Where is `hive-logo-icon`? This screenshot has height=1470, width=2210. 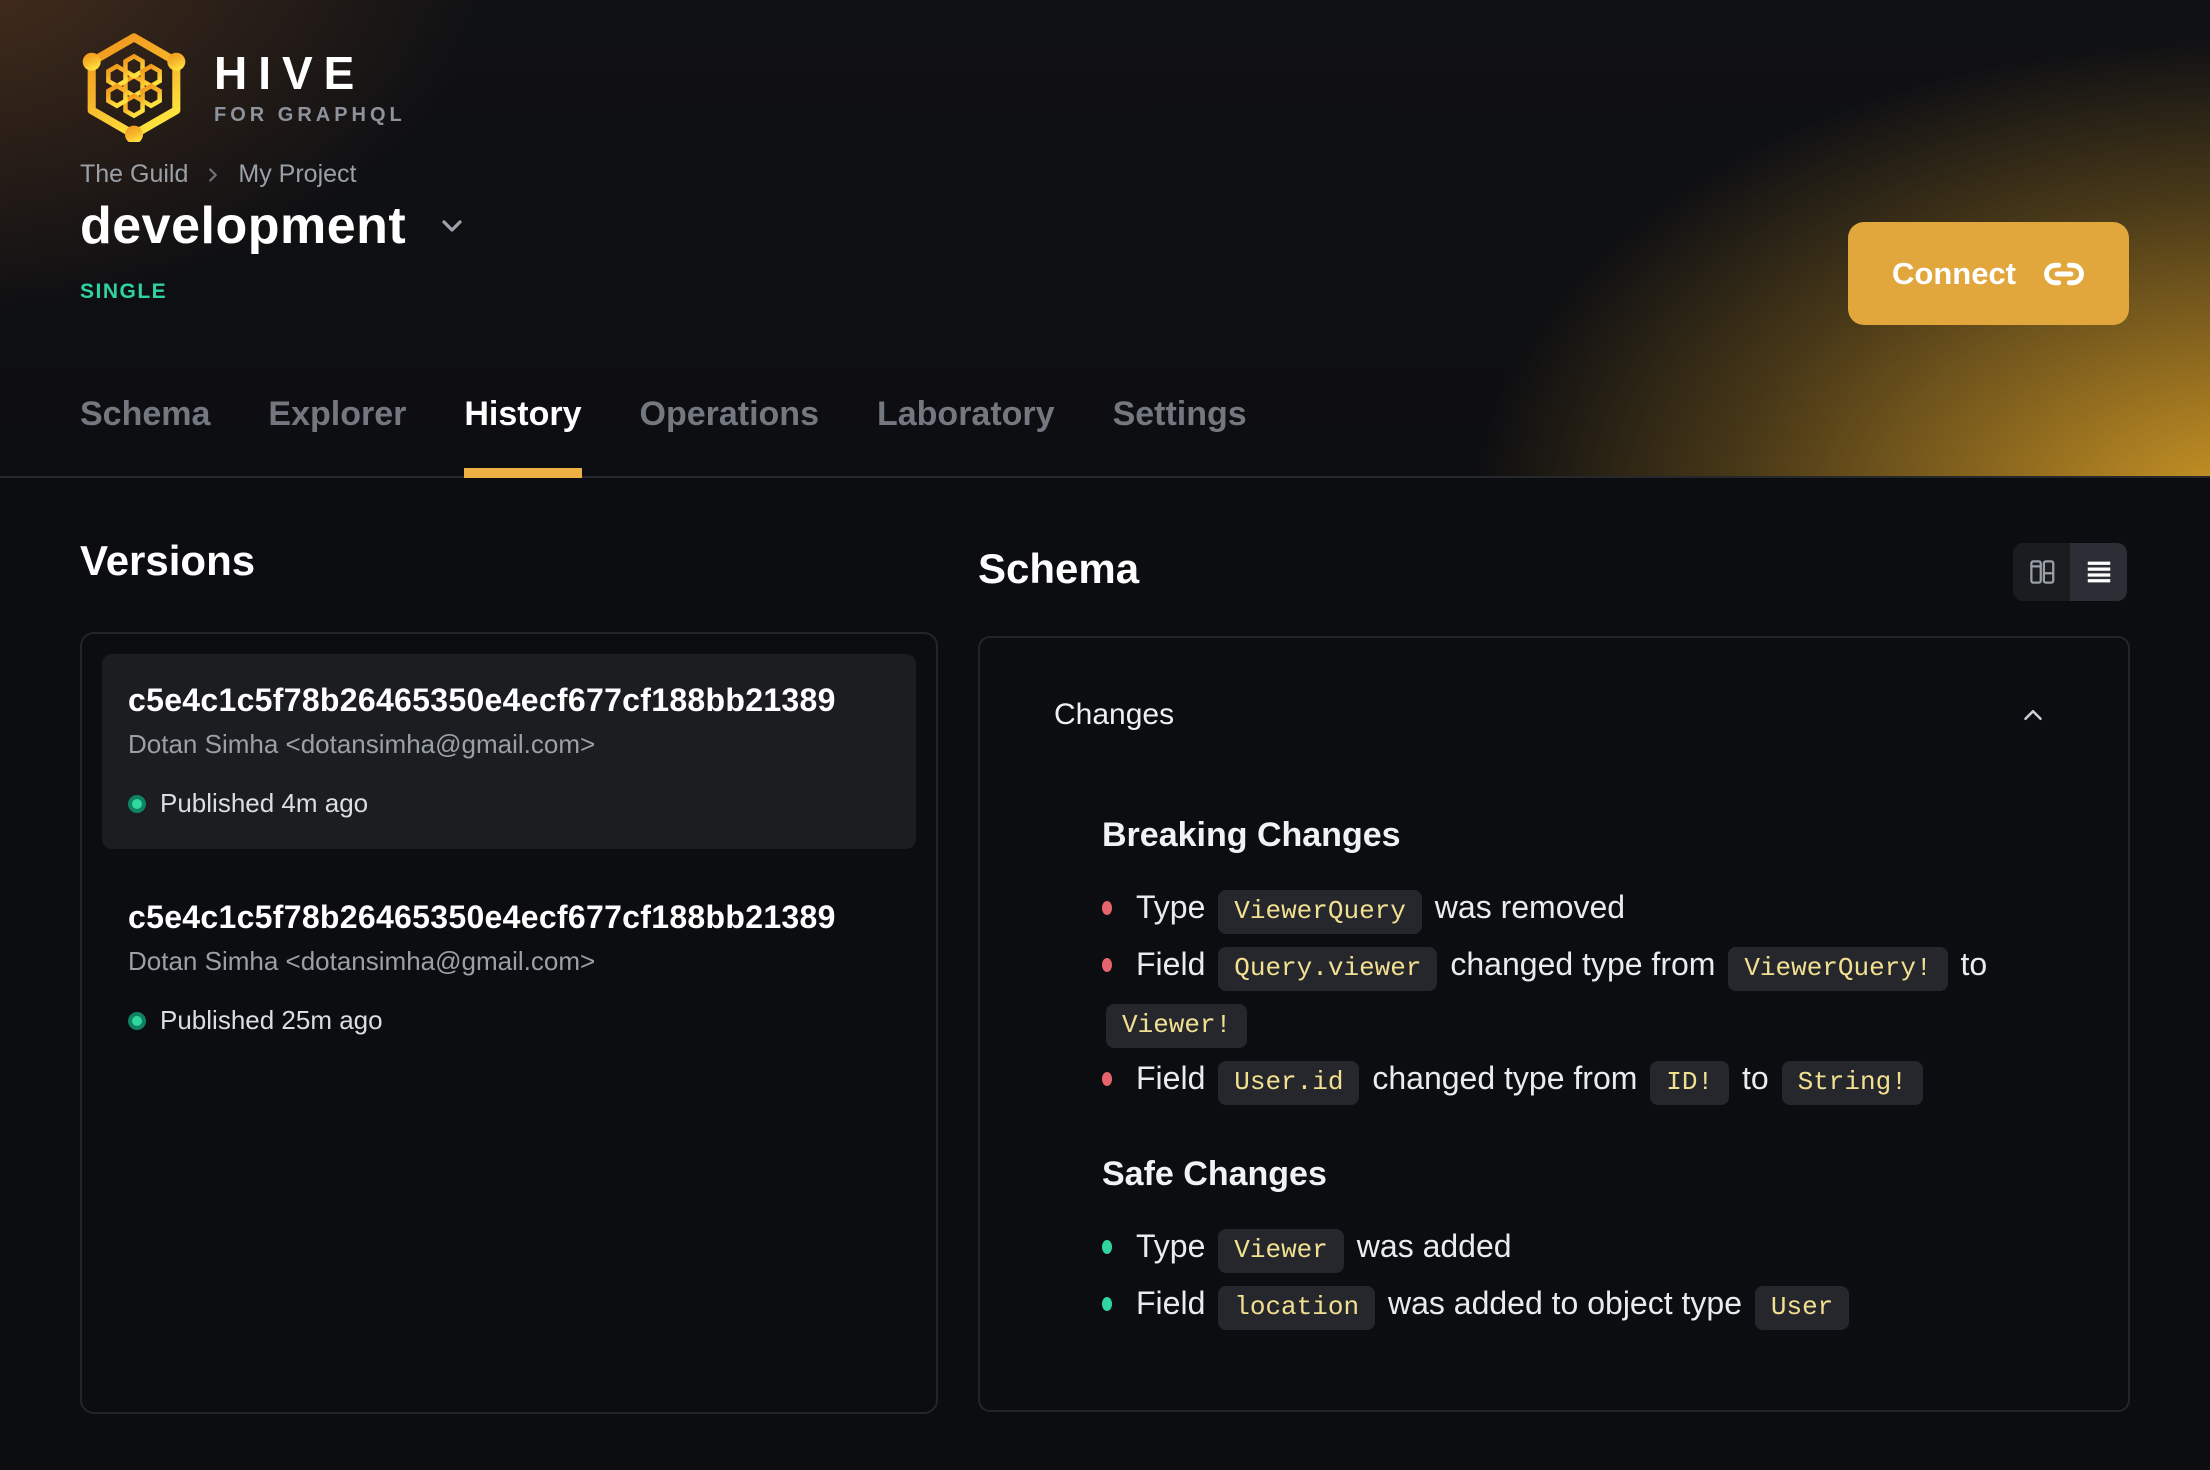 hive-logo-icon is located at coordinates (134, 87).